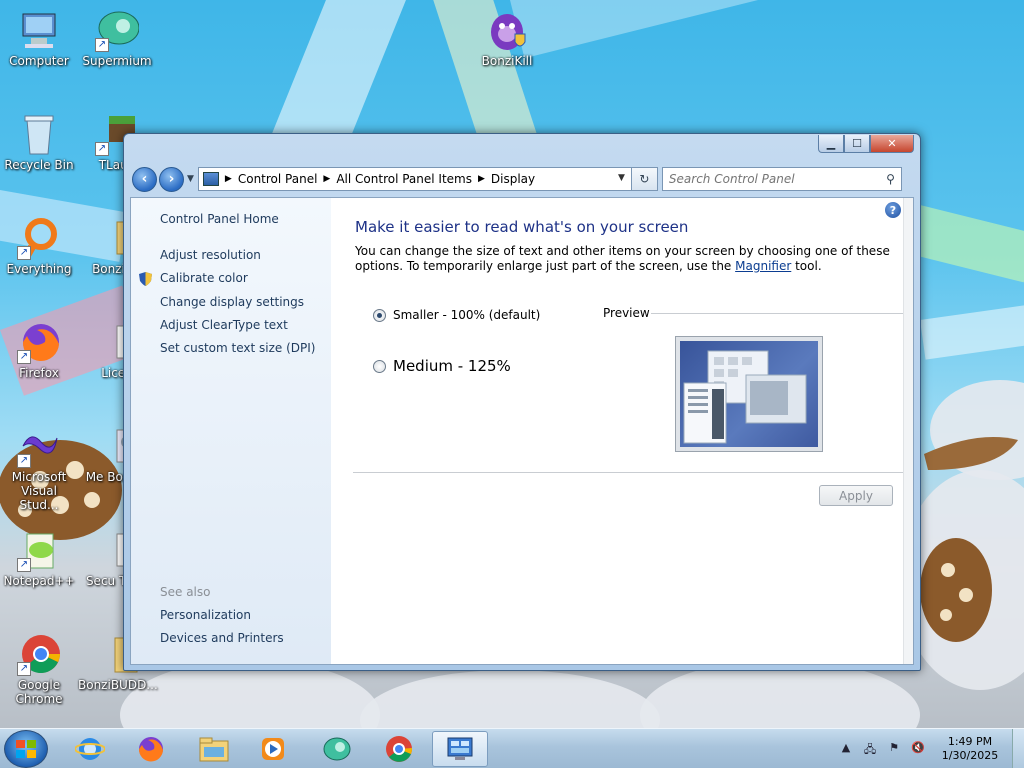 The width and height of the screenshot is (1024, 768). I want to click on description-text-end: tool., so click(806, 266).